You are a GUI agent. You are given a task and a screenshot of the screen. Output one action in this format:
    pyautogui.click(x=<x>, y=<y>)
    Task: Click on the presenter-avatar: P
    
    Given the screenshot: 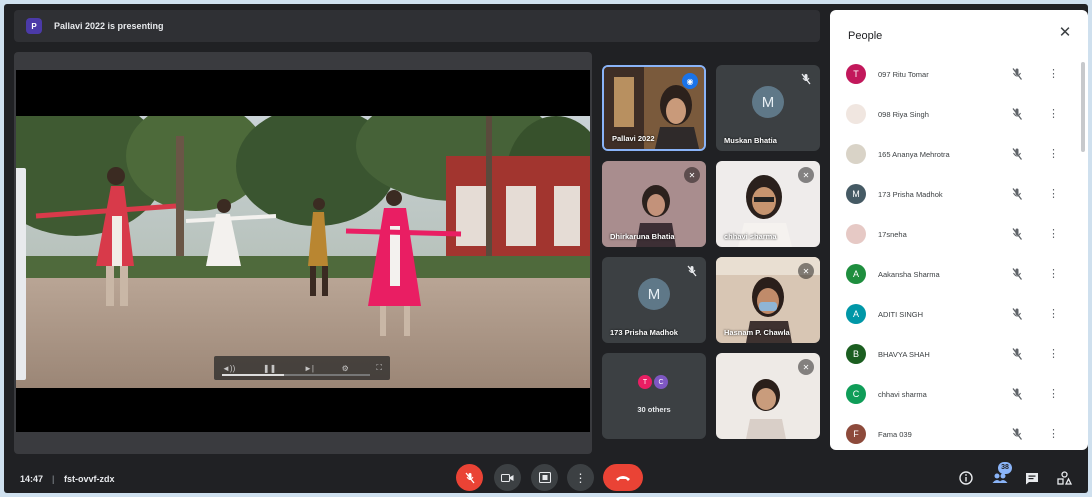 What is the action you would take?
    pyautogui.click(x=34, y=26)
    